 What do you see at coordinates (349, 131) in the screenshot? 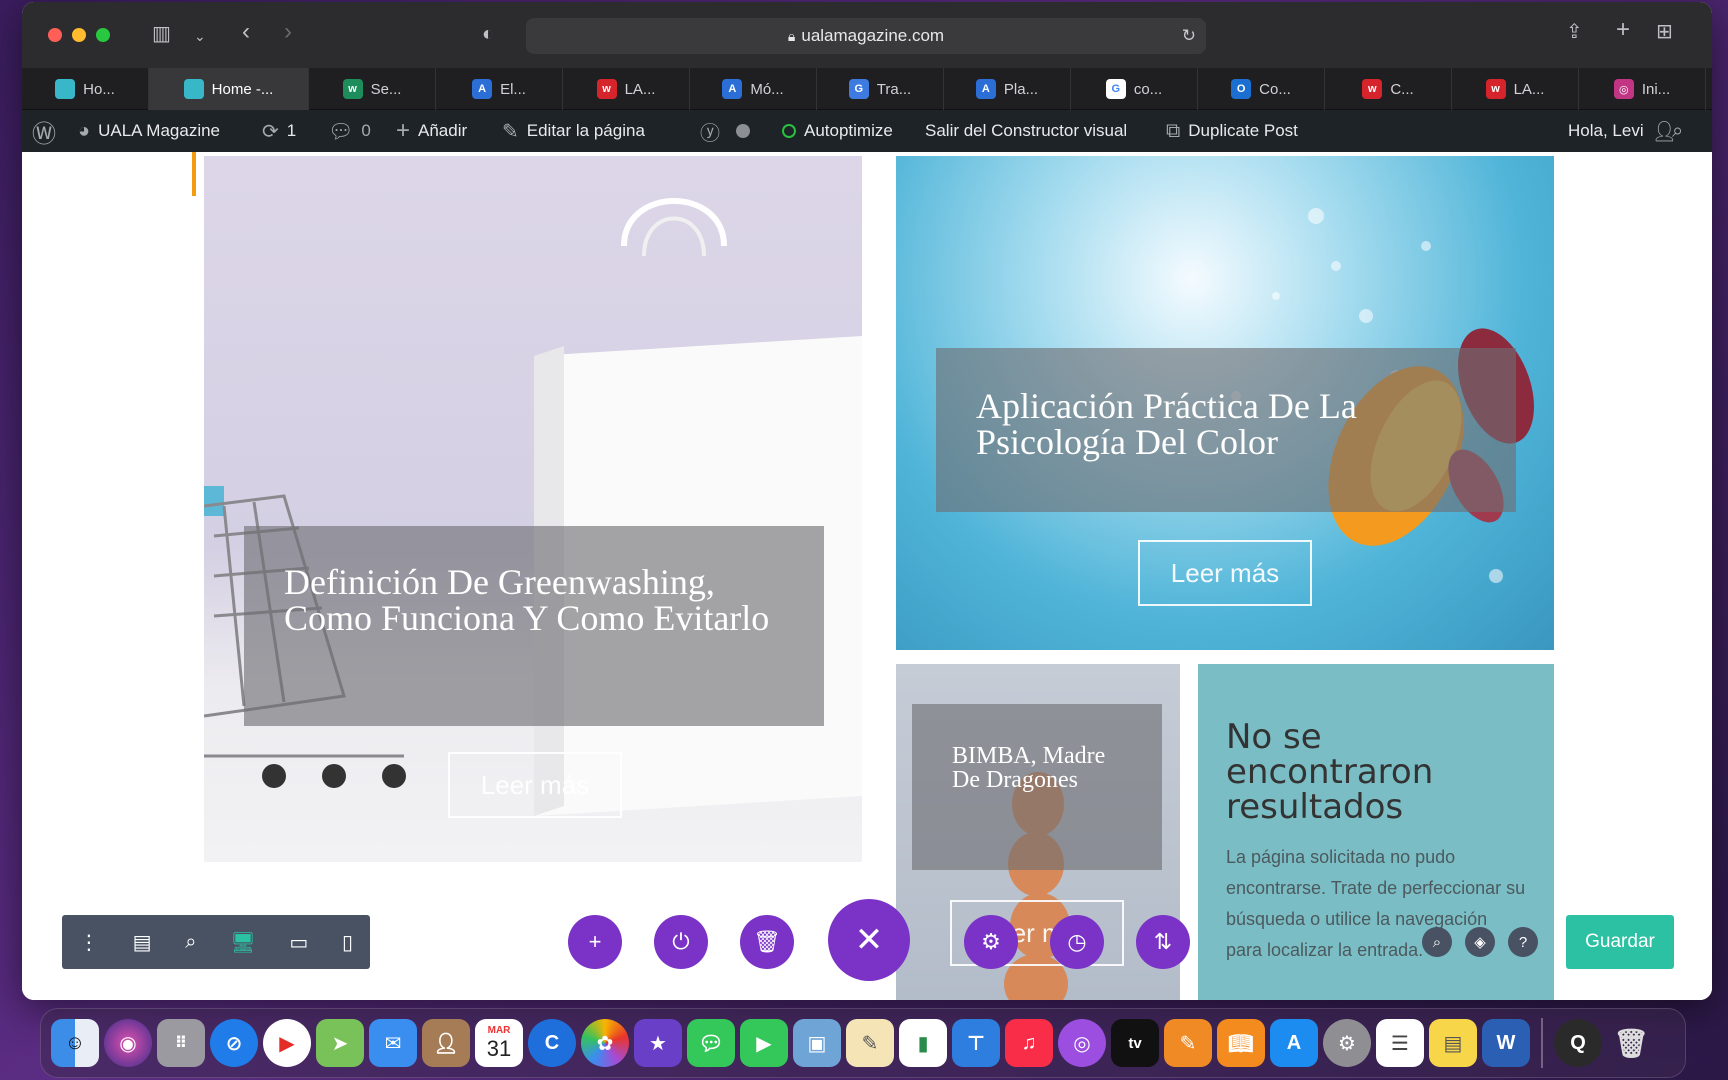
I see `comments-link: 💬︎ 0` at bounding box center [349, 131].